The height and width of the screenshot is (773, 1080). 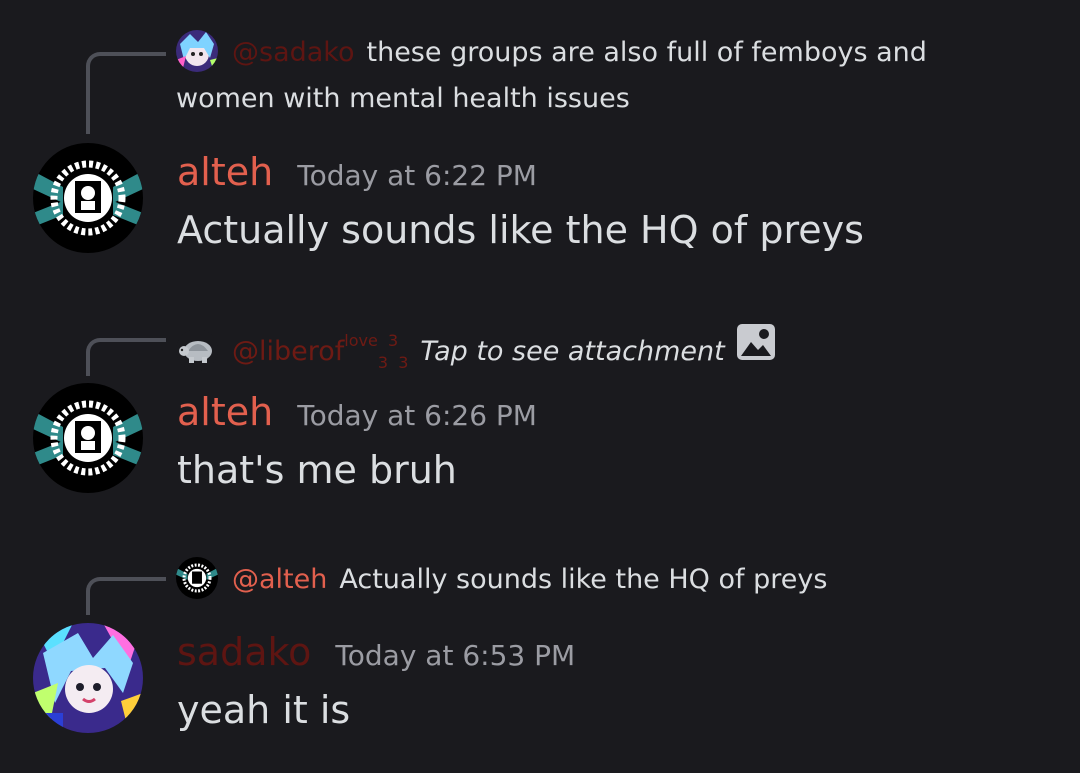 What do you see at coordinates (320, 351) in the screenshot?
I see `reply-mention: @liberoflove333` at bounding box center [320, 351].